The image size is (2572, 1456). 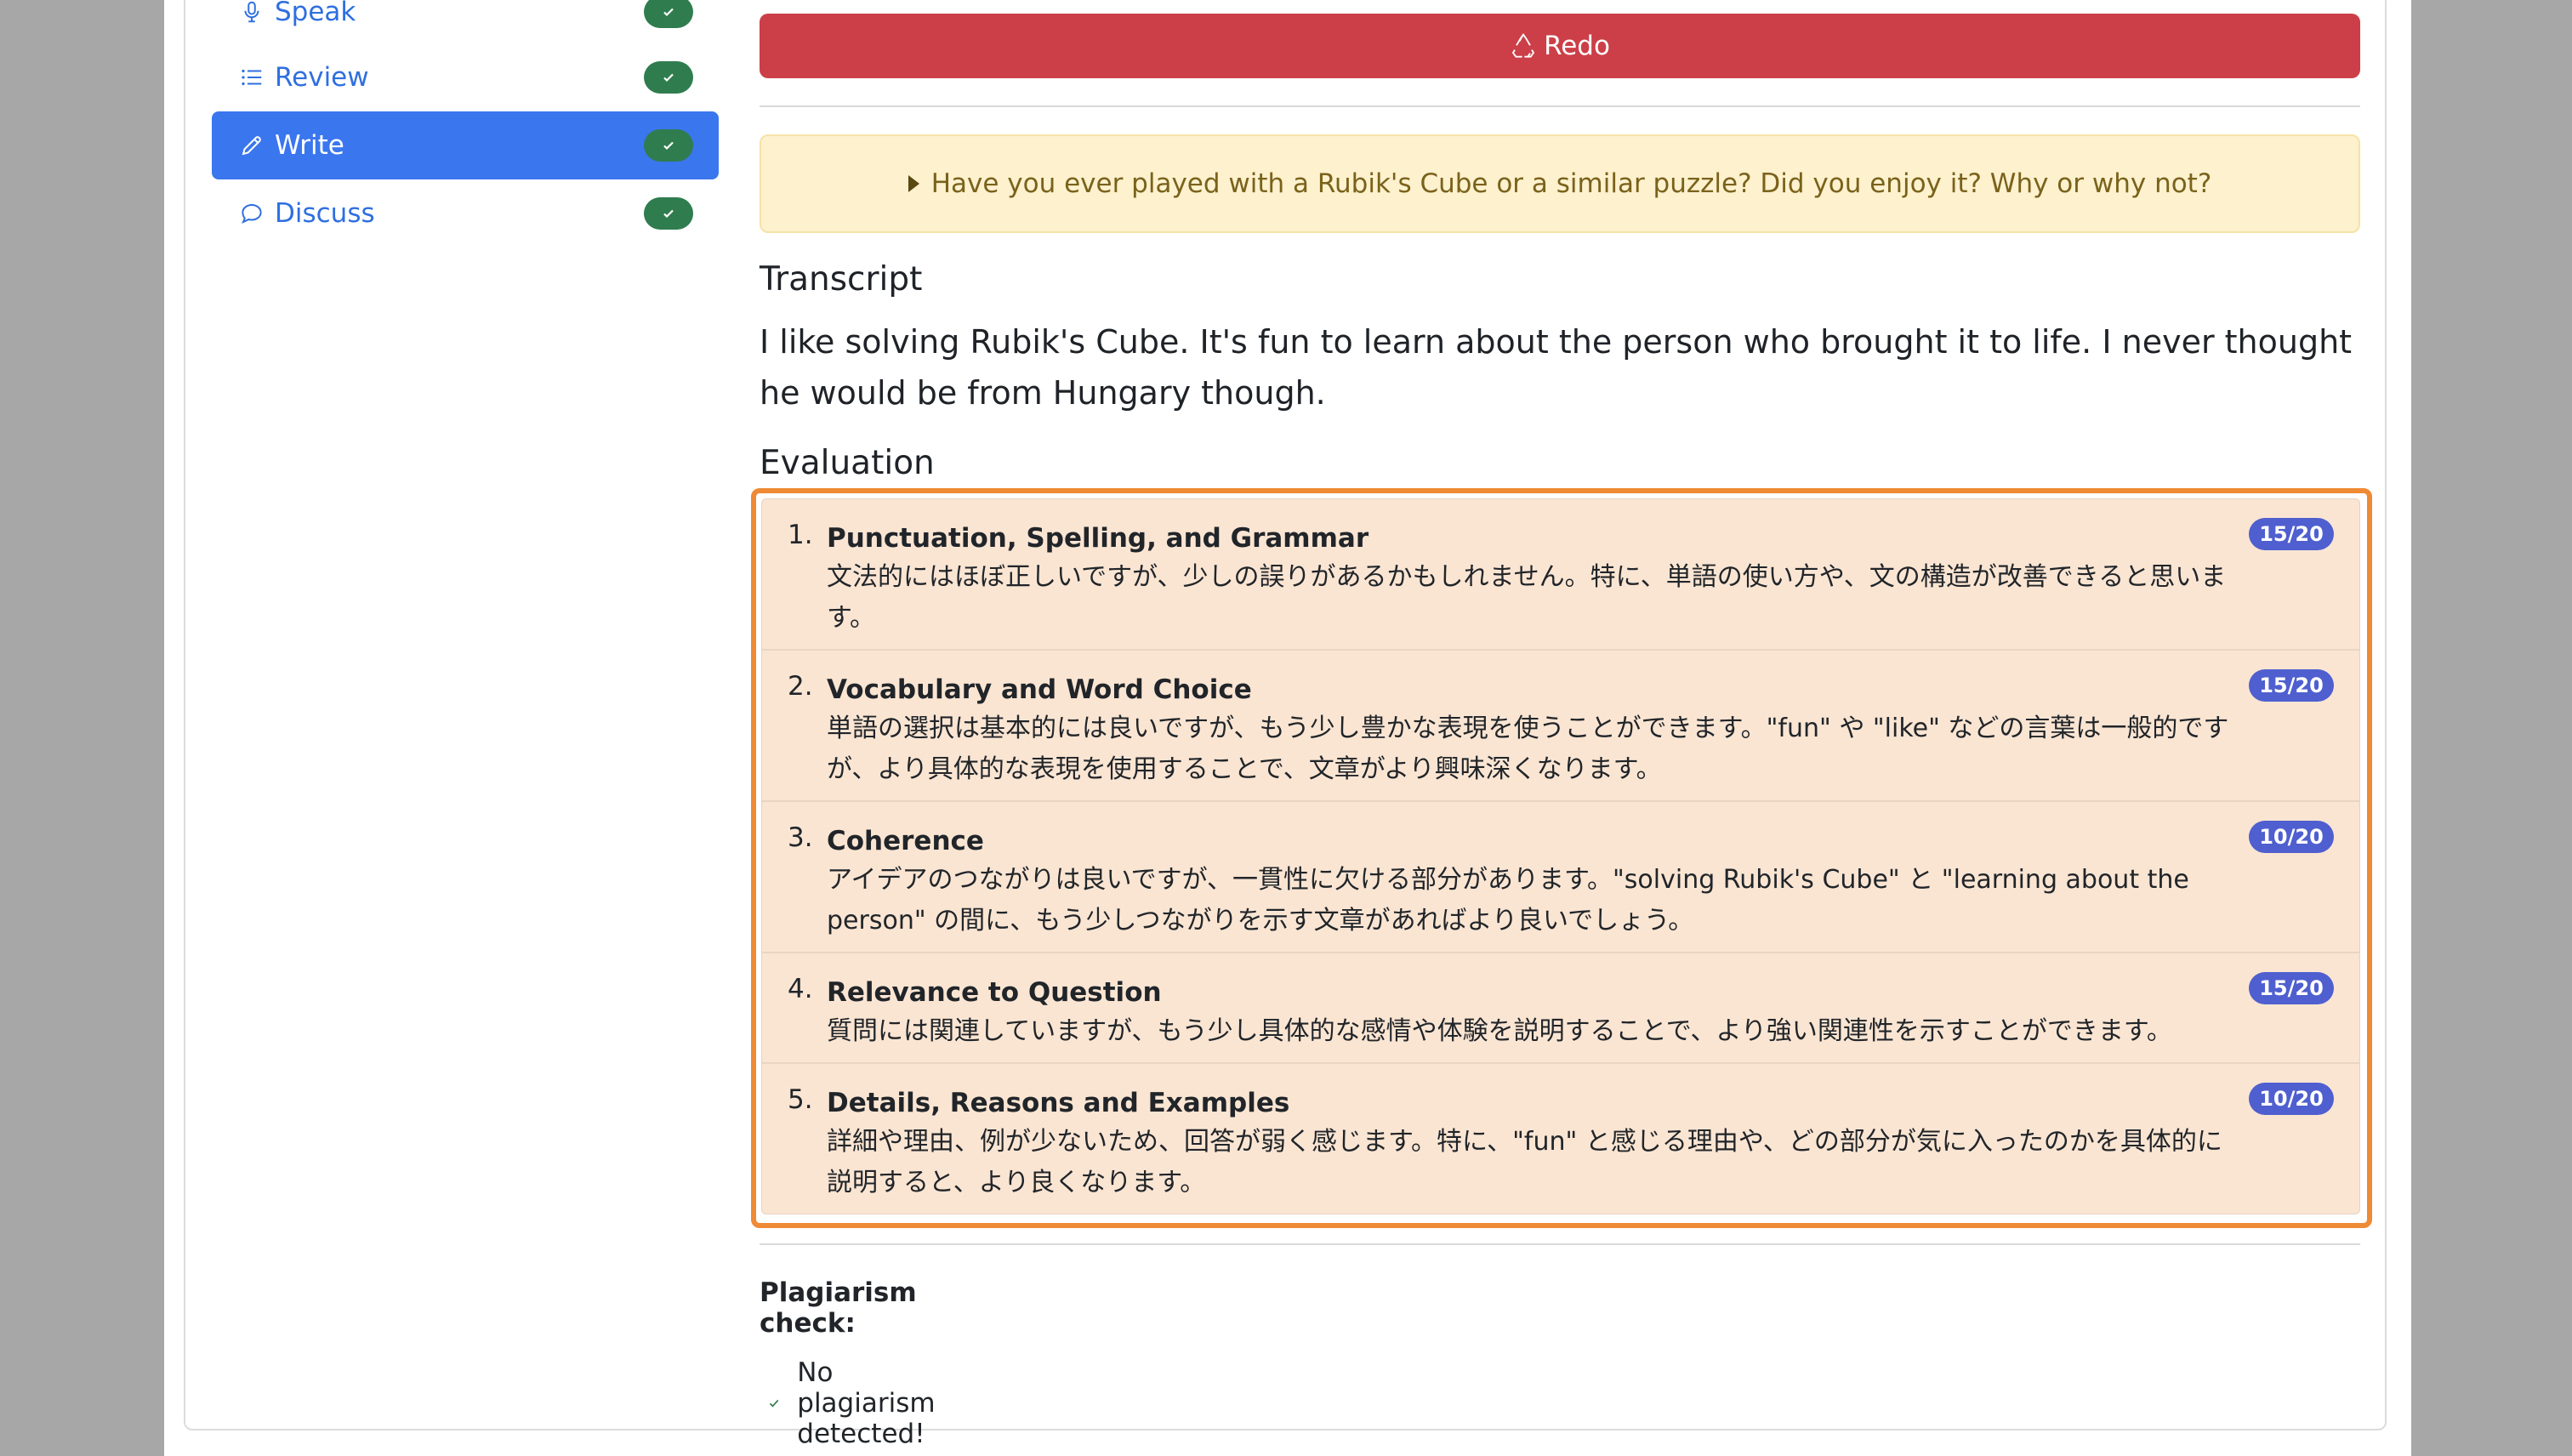 What do you see at coordinates (252, 213) in the screenshot?
I see `chat-bubble-icon` at bounding box center [252, 213].